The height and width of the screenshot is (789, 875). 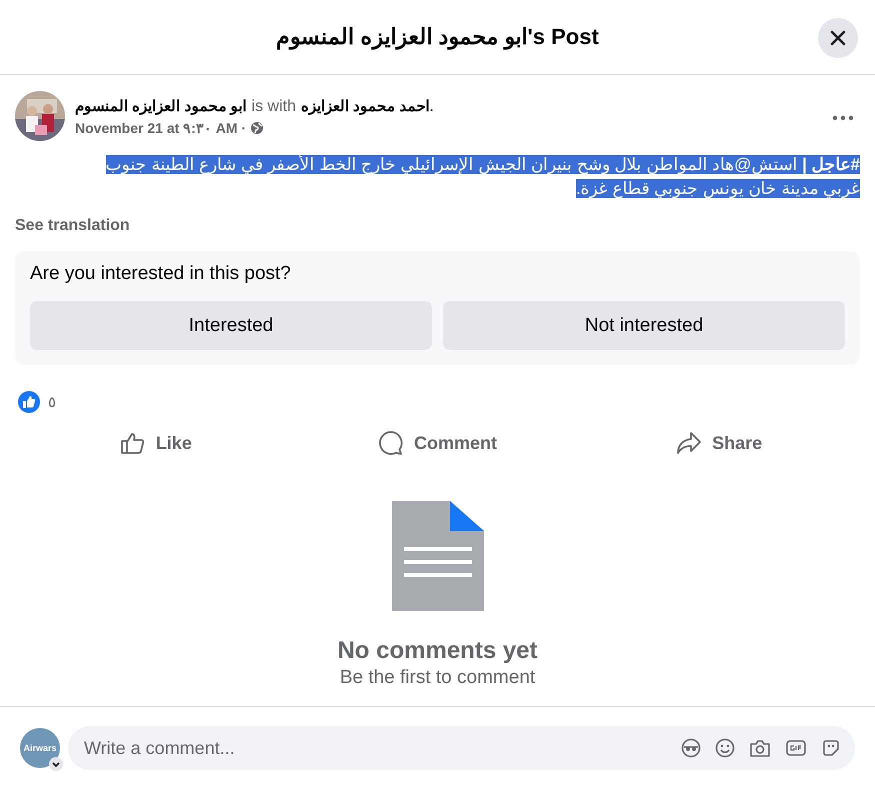 I want to click on like-reaction-icon, so click(x=29, y=402).